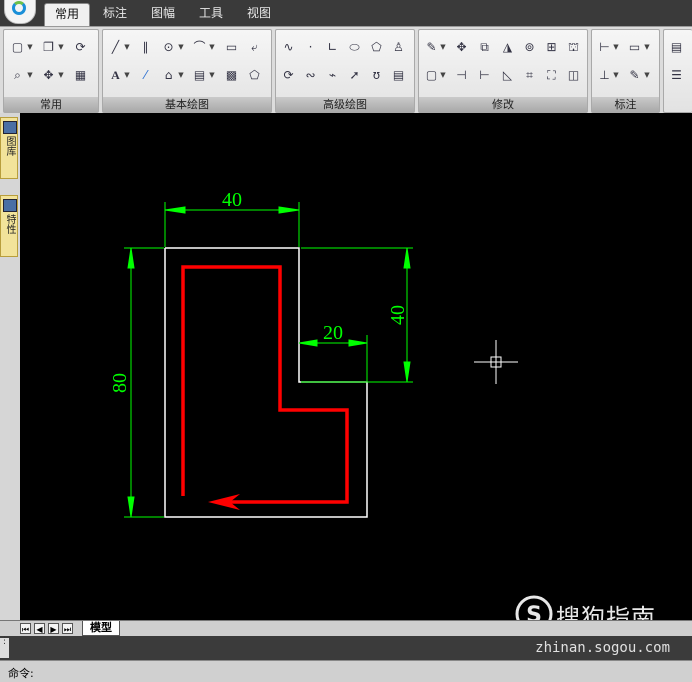  I want to click on dimension-text-inner: 20, so click(333, 333).